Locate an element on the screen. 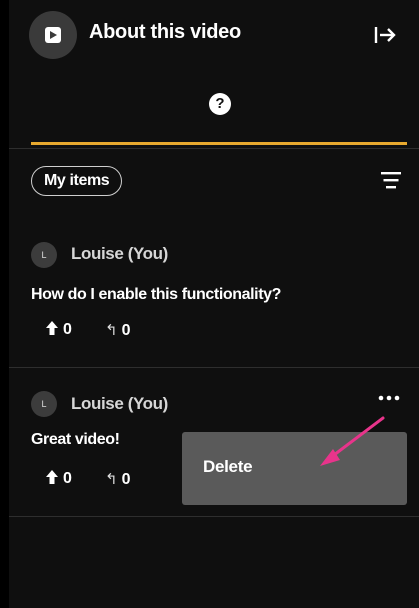  my-items-filter-chip: My items is located at coordinates (77, 181).